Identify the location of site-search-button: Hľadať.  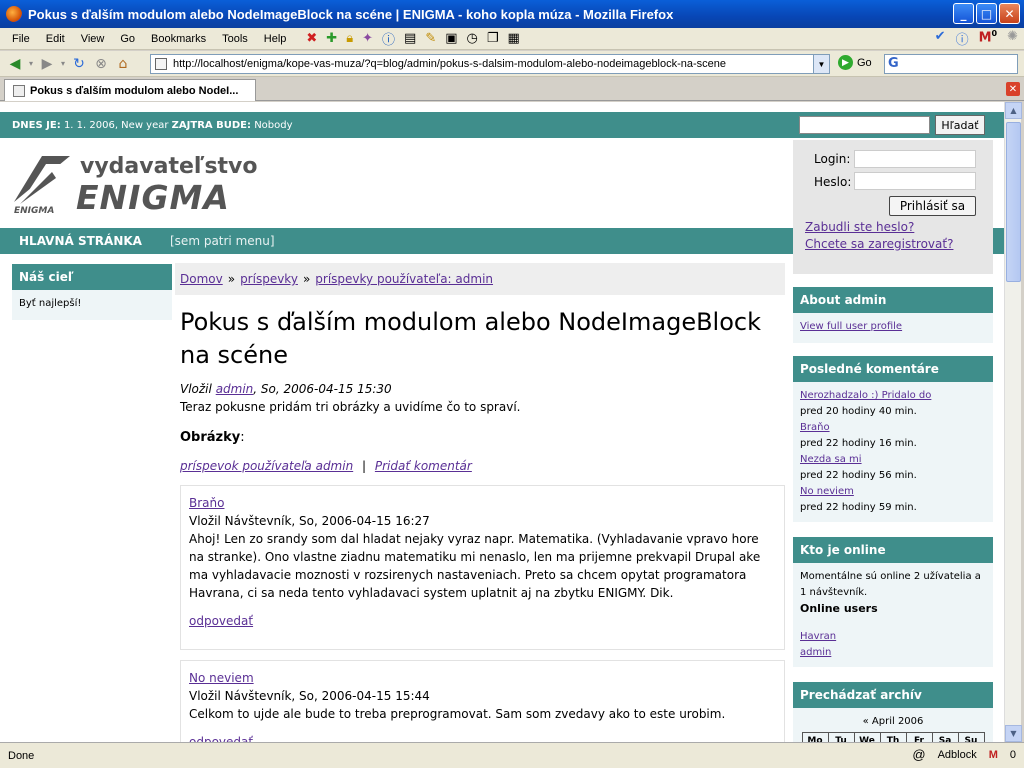
(960, 125).